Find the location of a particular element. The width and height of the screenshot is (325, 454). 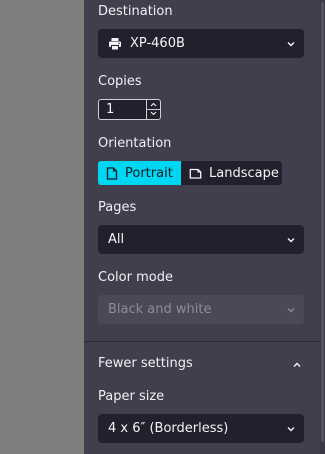

color-mode-select: Black and white is located at coordinates (201, 309).